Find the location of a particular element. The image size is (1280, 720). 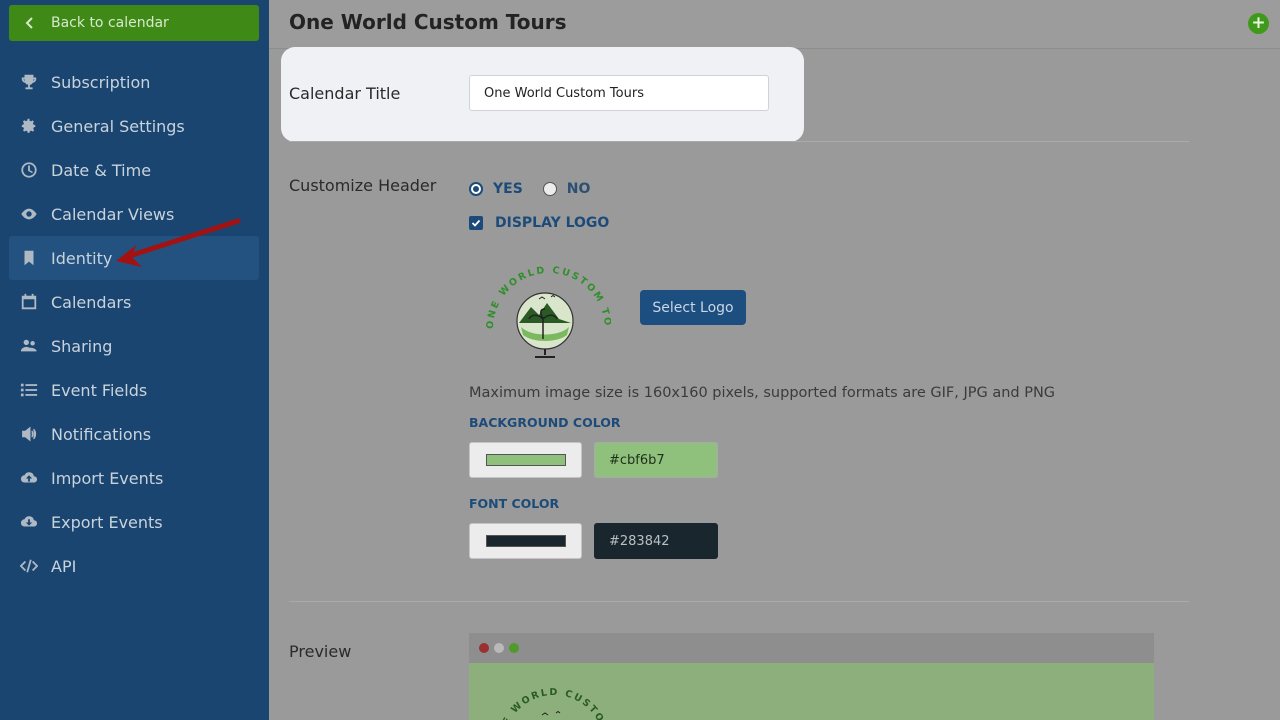

bookmark-icon is located at coordinates (29, 258).